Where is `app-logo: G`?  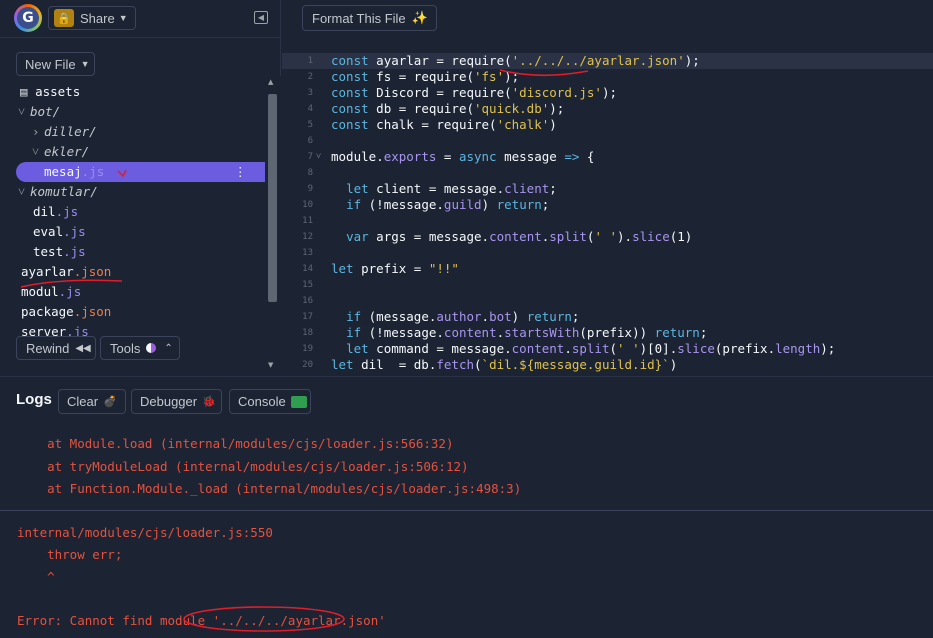
app-logo: G is located at coordinates (28, 18).